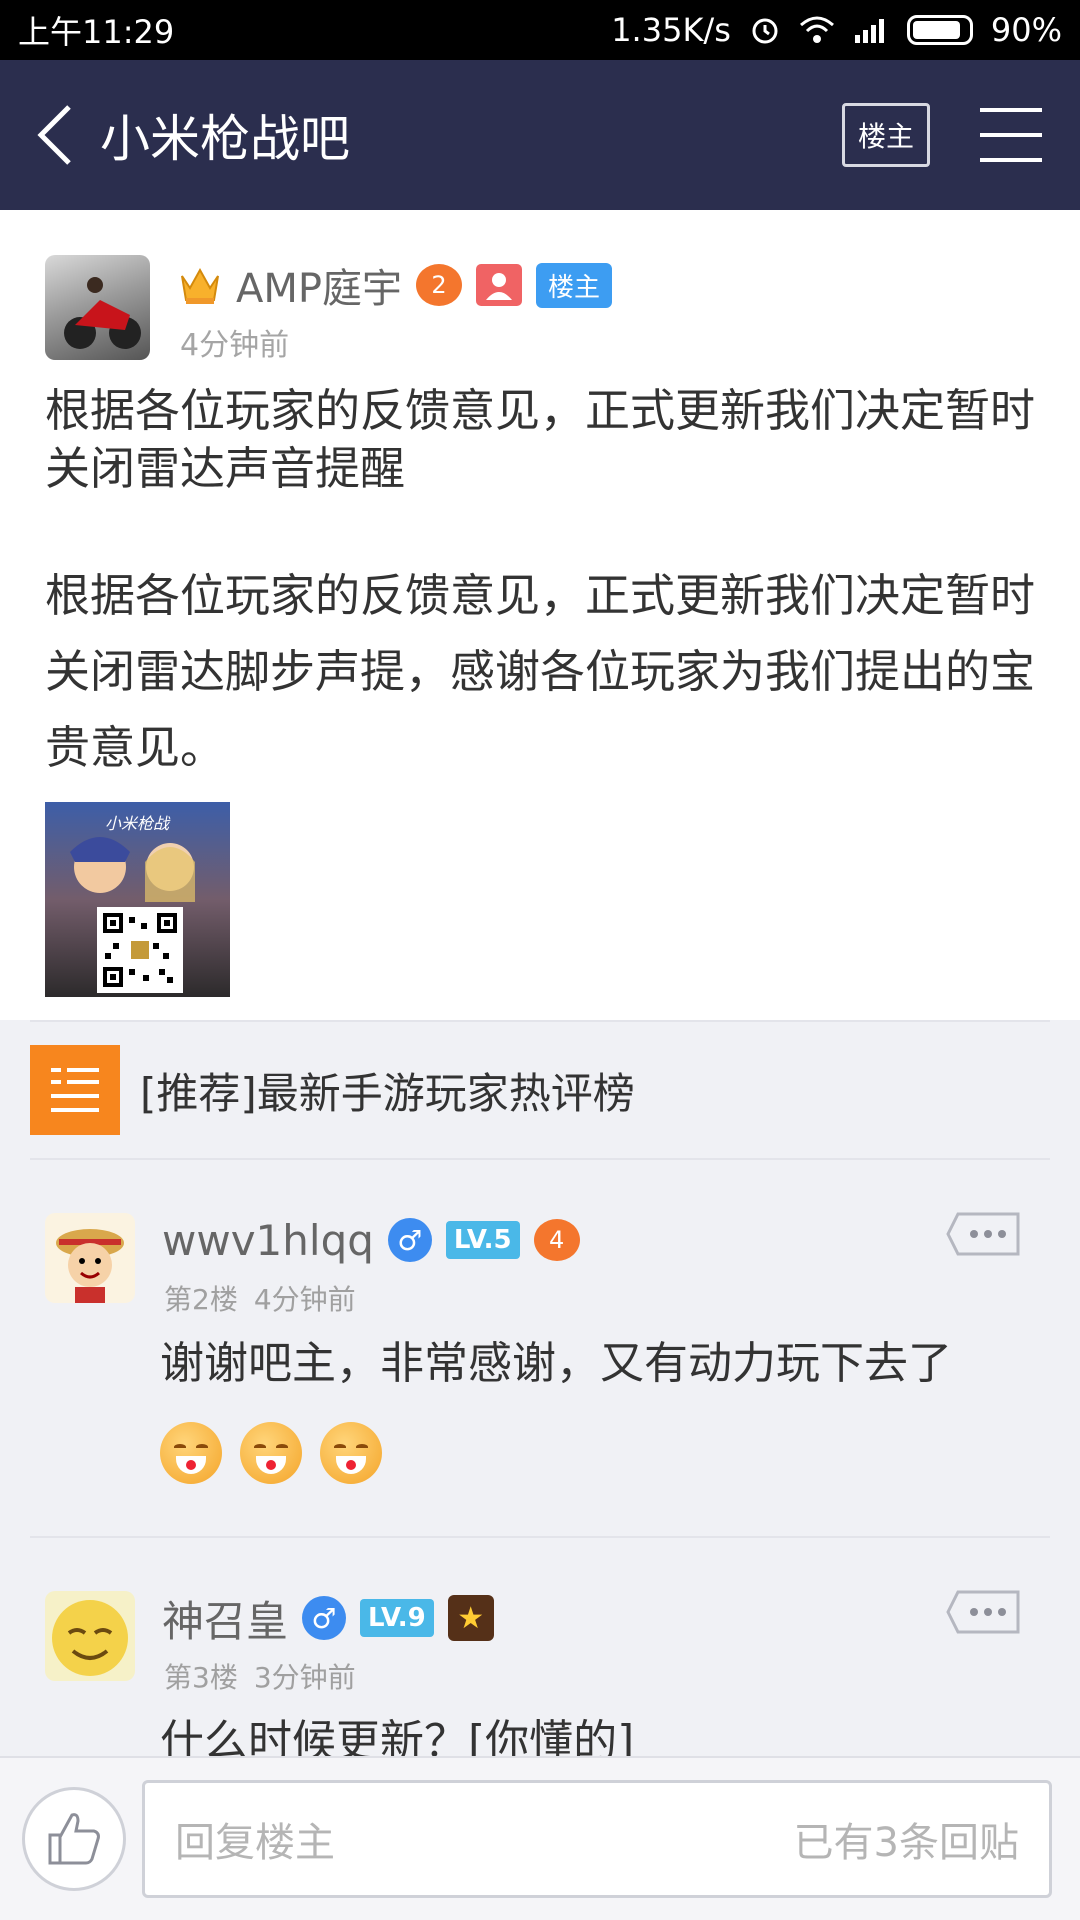 The height and width of the screenshot is (1920, 1080). What do you see at coordinates (225, 1618) in the screenshot?
I see `reply-username: 神召皇` at bounding box center [225, 1618].